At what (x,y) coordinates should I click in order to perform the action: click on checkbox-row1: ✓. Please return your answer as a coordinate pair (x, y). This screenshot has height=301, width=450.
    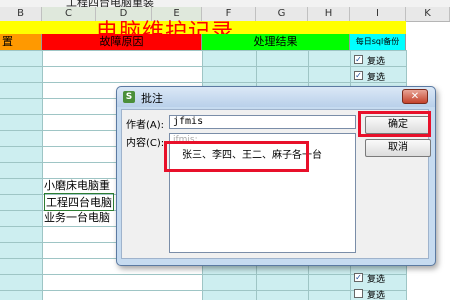
    Looking at the image, I should click on (358, 59).